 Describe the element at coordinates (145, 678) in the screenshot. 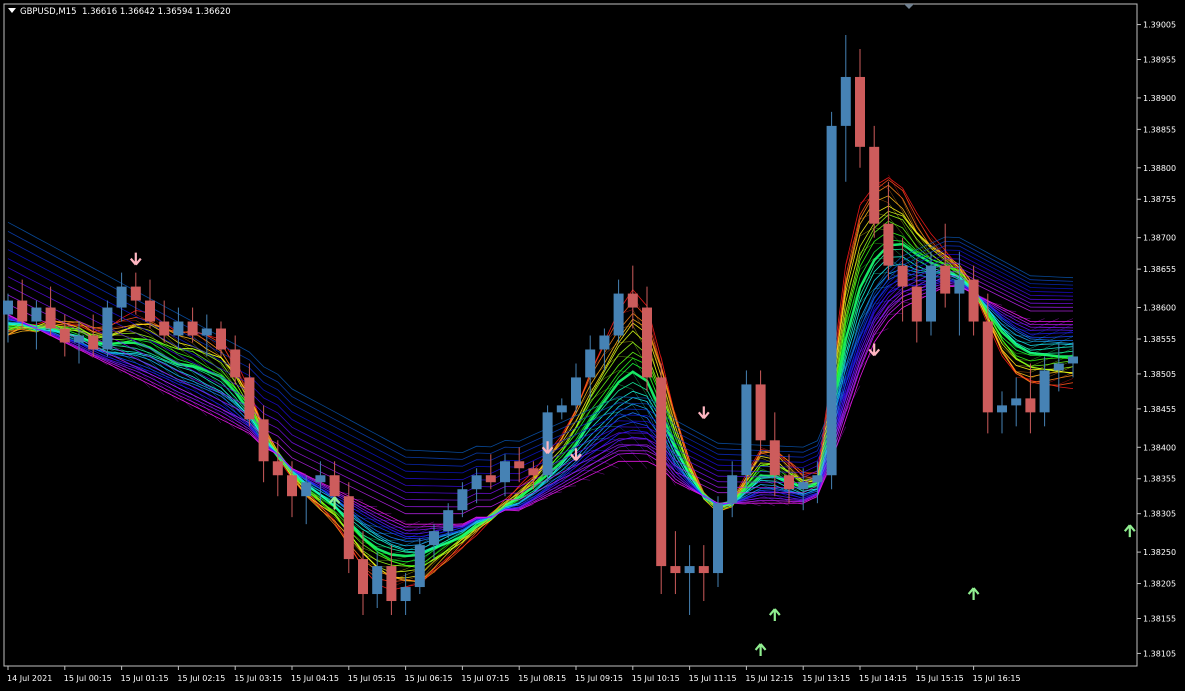

I see `time-tick-label: 15 Jul 01:15` at that location.